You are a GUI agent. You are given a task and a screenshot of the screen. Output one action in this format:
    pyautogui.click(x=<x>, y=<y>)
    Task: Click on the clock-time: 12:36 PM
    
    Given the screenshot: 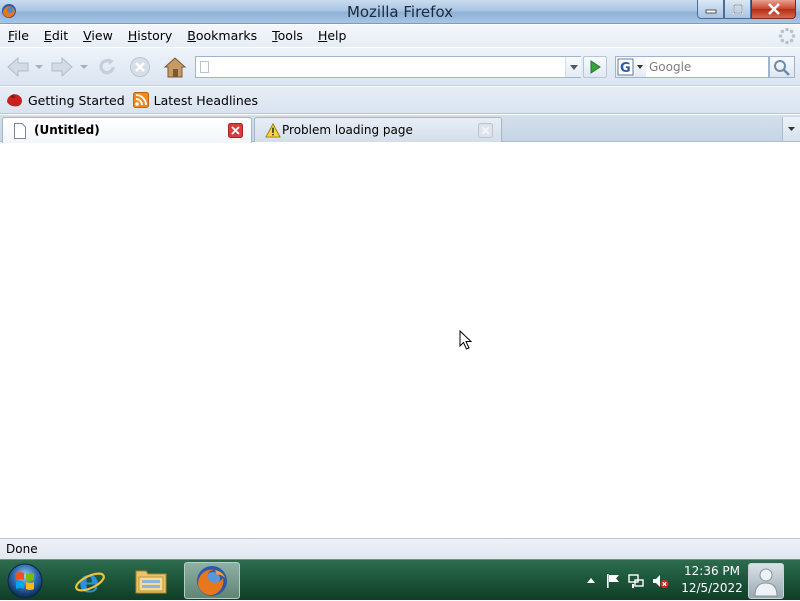 What is the action you would take?
    pyautogui.click(x=712, y=571)
    